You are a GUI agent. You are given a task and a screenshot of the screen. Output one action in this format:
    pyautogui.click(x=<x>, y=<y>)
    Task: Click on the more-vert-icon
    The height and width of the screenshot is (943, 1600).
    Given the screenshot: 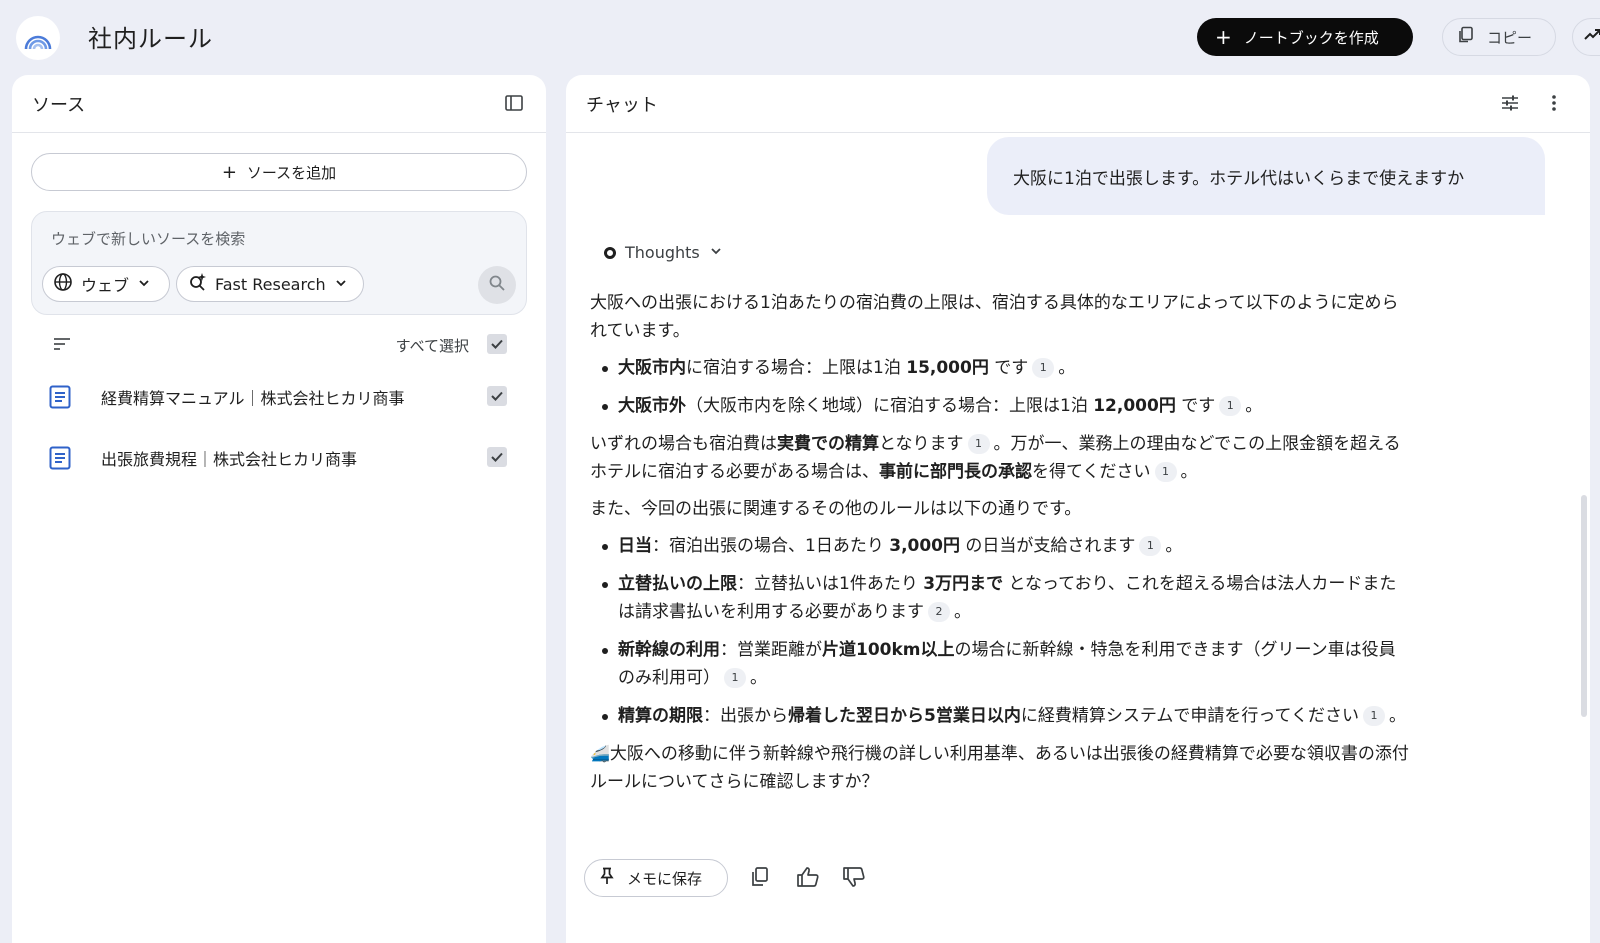 What is the action you would take?
    pyautogui.click(x=1554, y=105)
    